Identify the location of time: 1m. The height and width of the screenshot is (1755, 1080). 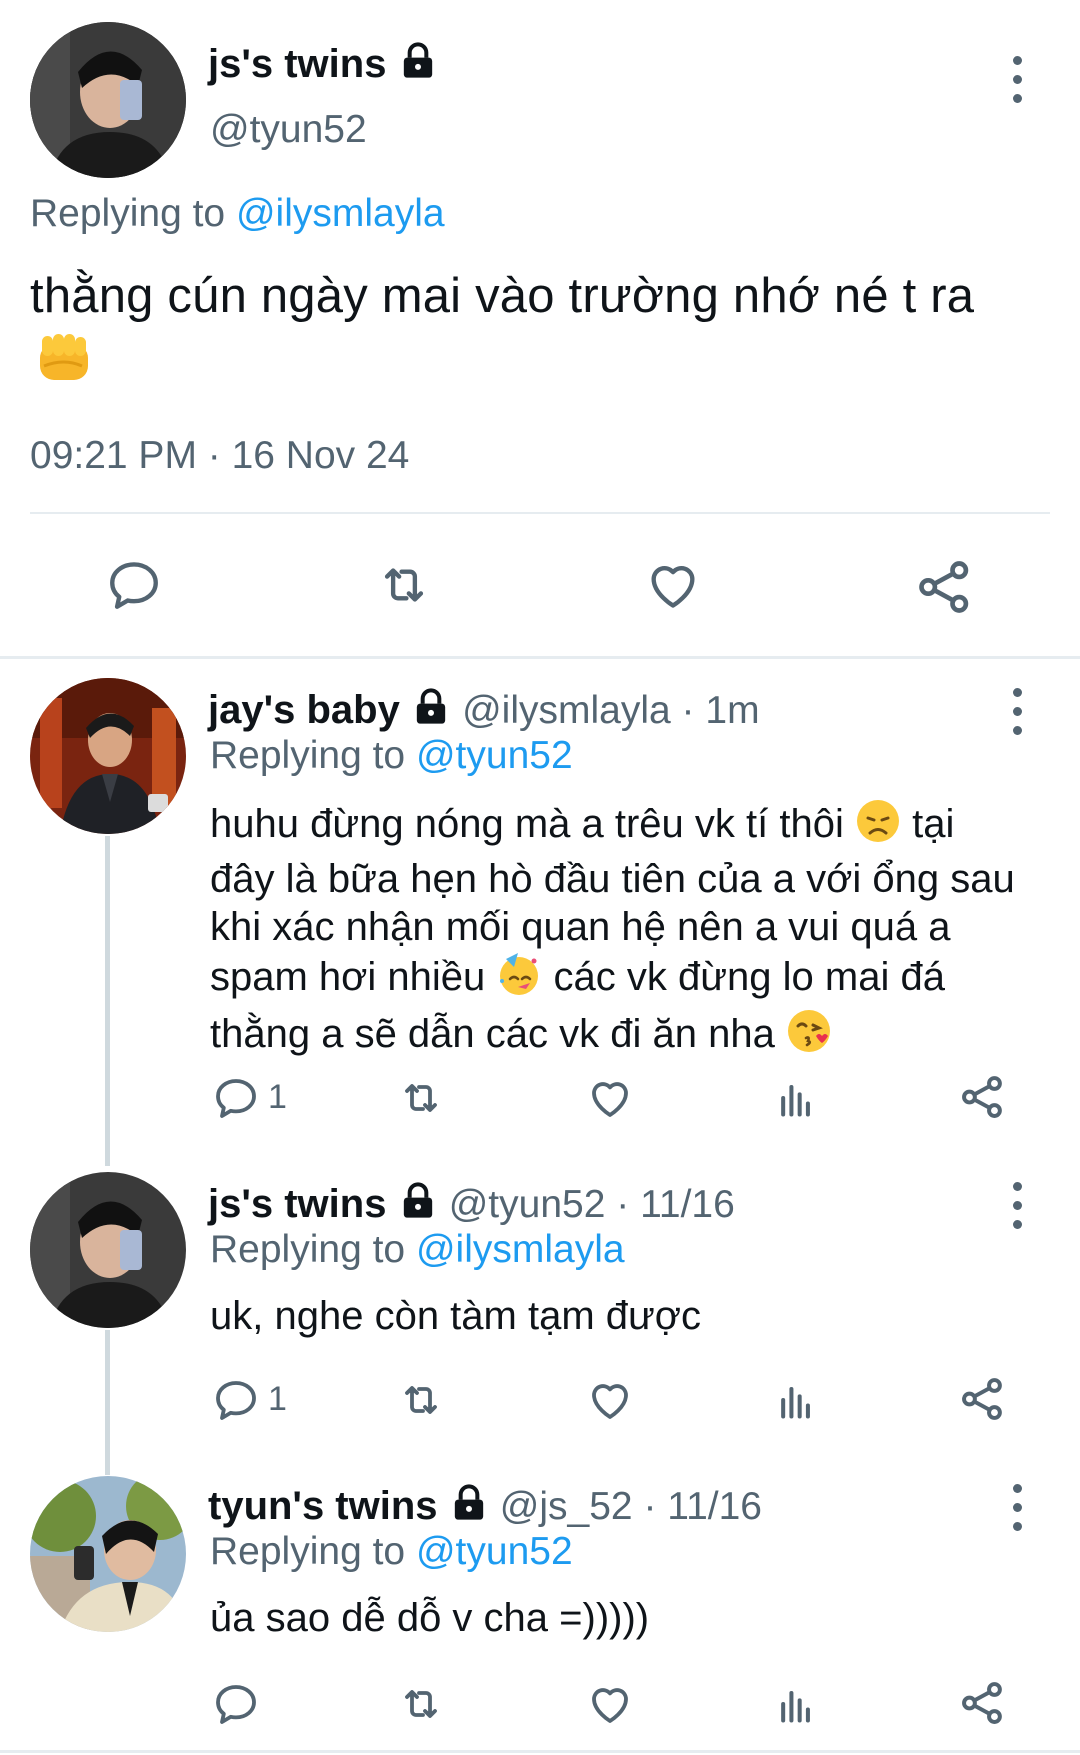
(732, 710).